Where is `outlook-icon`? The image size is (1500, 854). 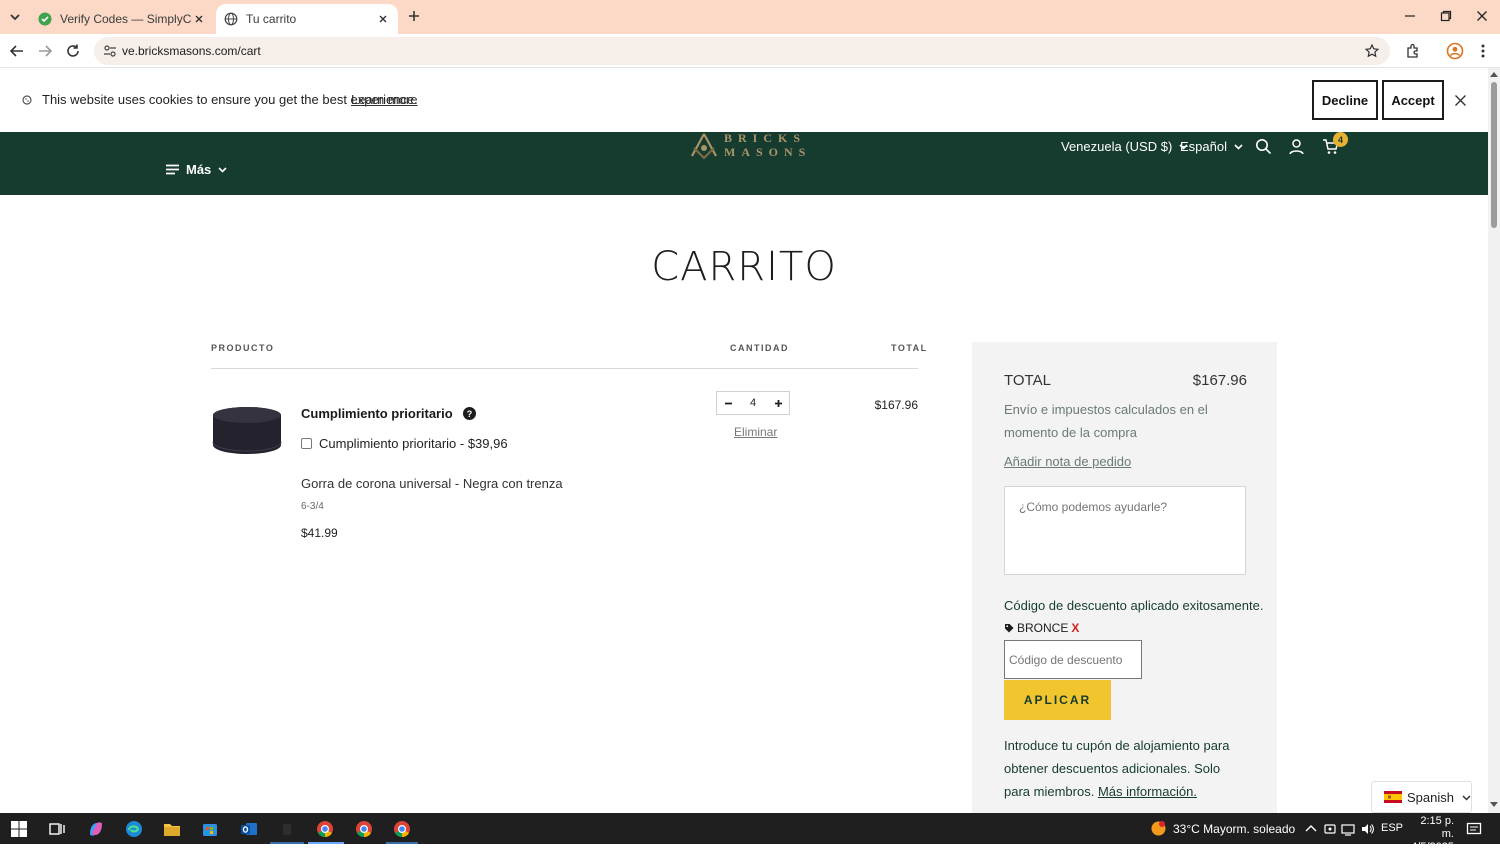
outlook-icon is located at coordinates (249, 829).